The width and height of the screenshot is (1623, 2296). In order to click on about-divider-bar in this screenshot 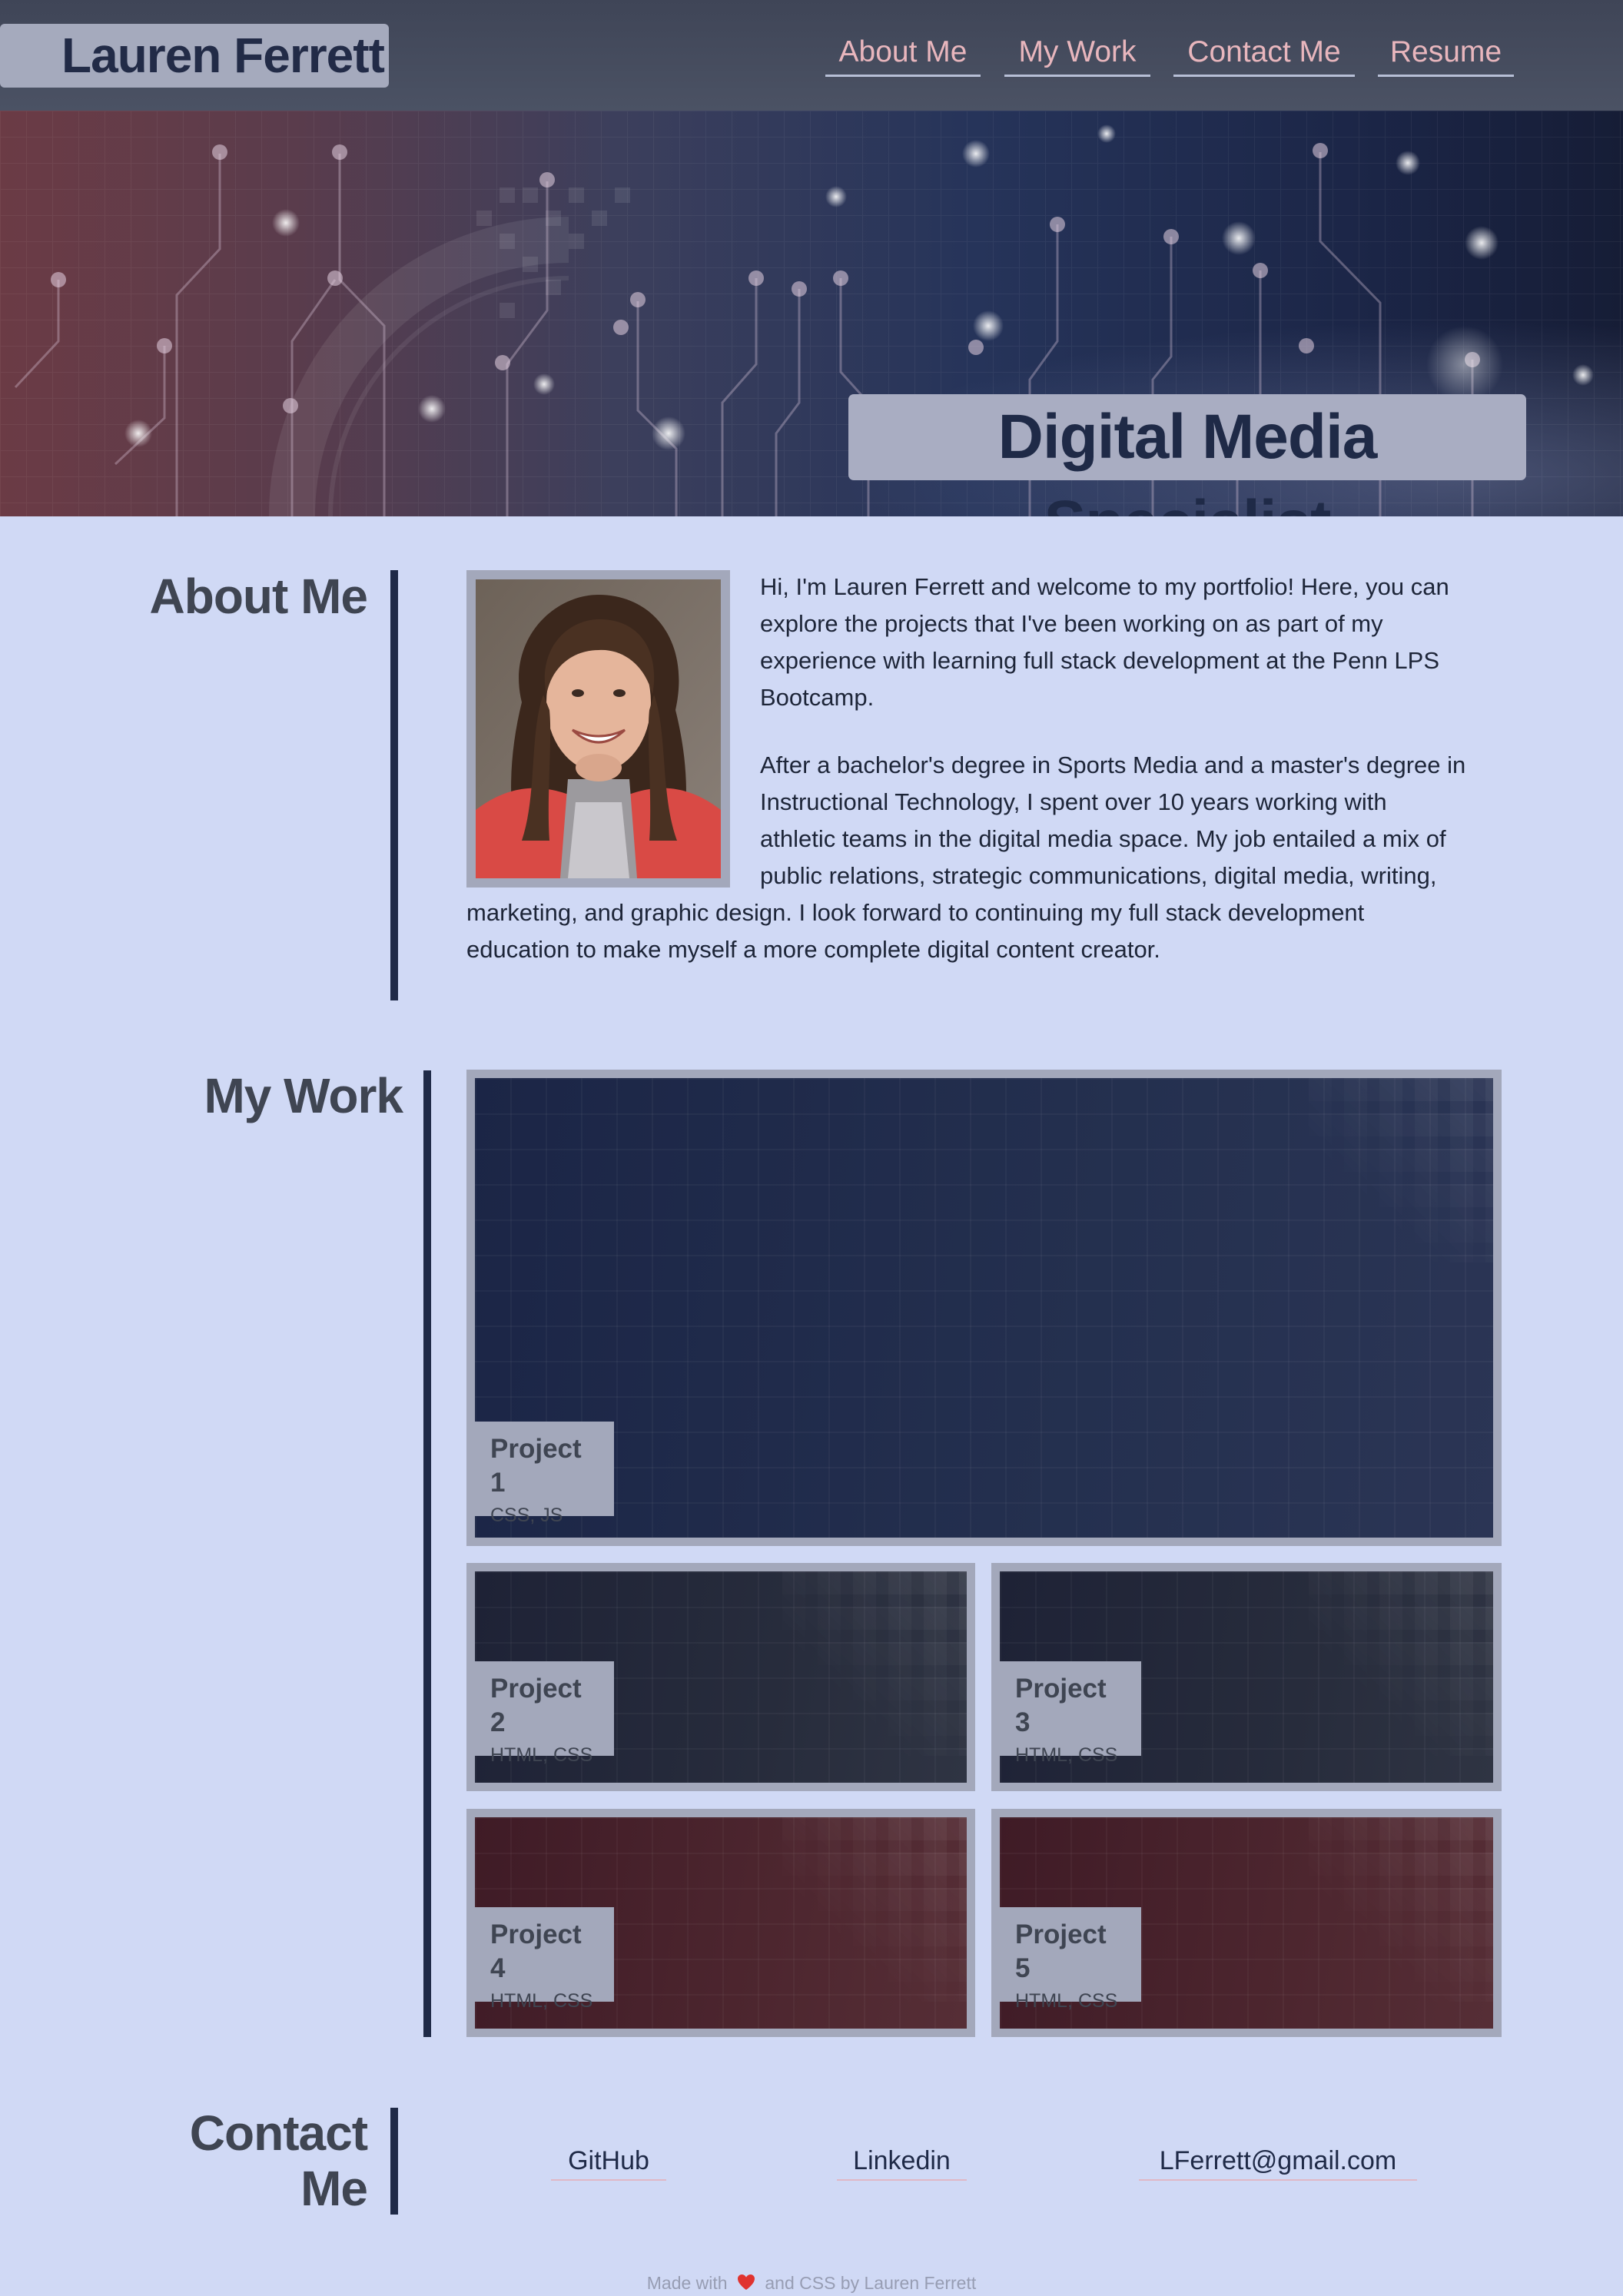, I will do `click(394, 785)`.